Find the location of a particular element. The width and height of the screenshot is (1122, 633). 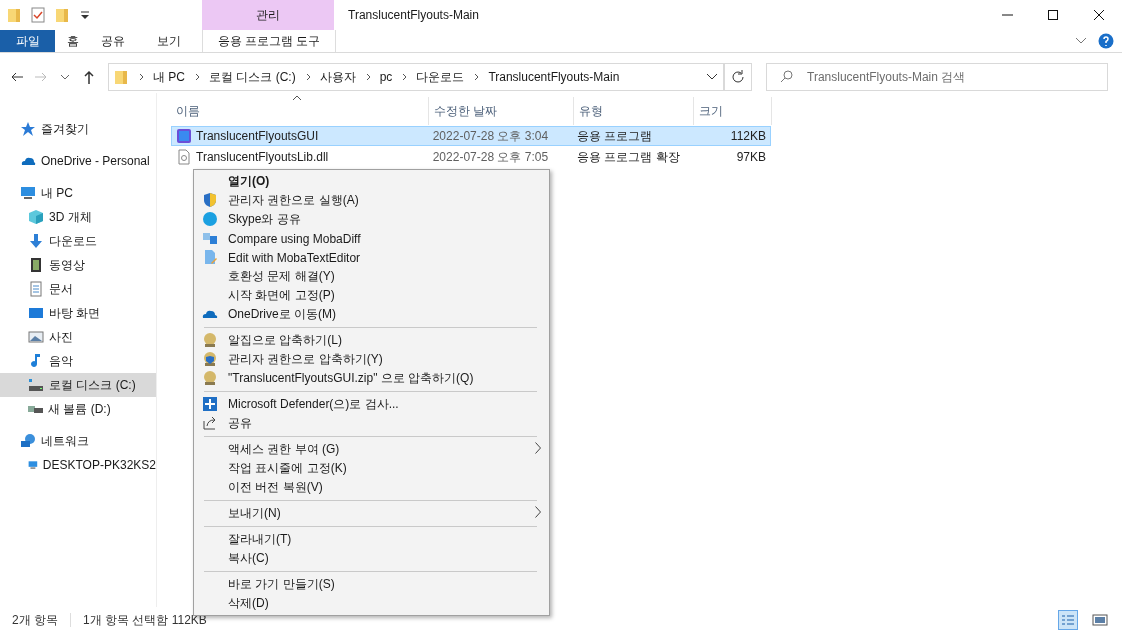

menu-item: 잘라내기(T) is located at coordinates (260, 539).